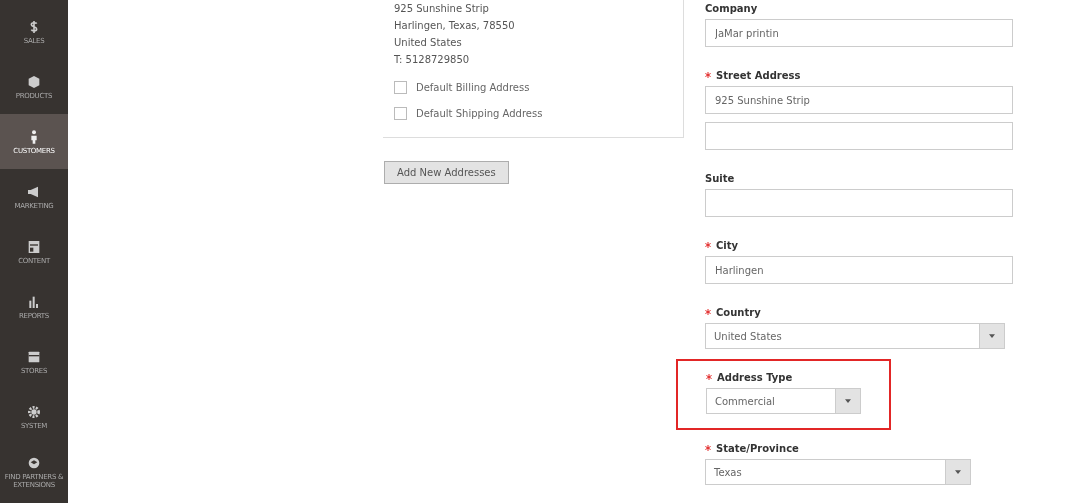 The height and width of the screenshot is (503, 1091). I want to click on field-label: State/Province, so click(757, 448).